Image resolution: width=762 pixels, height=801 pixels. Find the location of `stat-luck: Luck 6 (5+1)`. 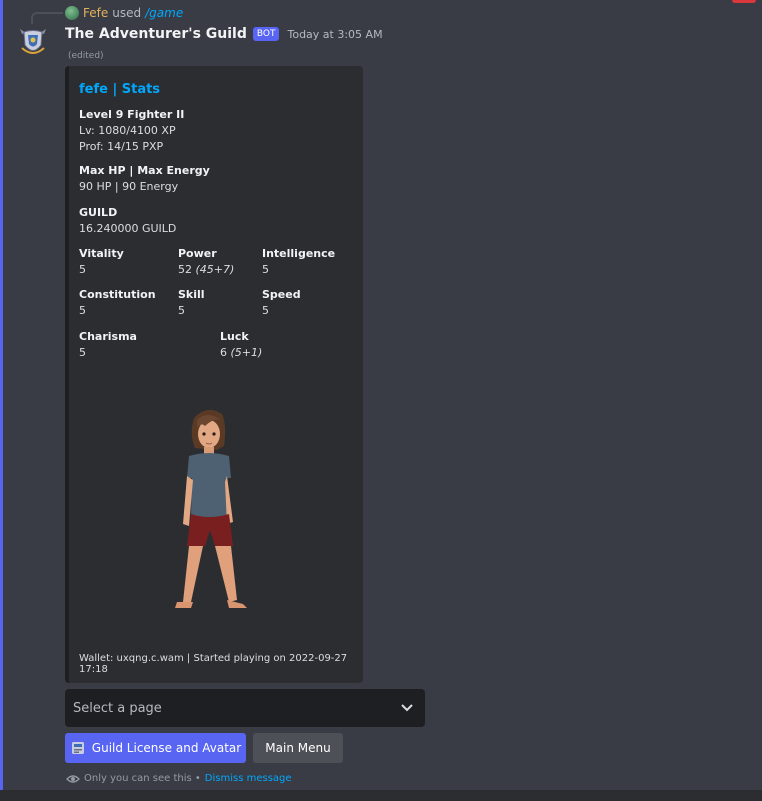

stat-luck: Luck 6 (5+1) is located at coordinates (241, 345).